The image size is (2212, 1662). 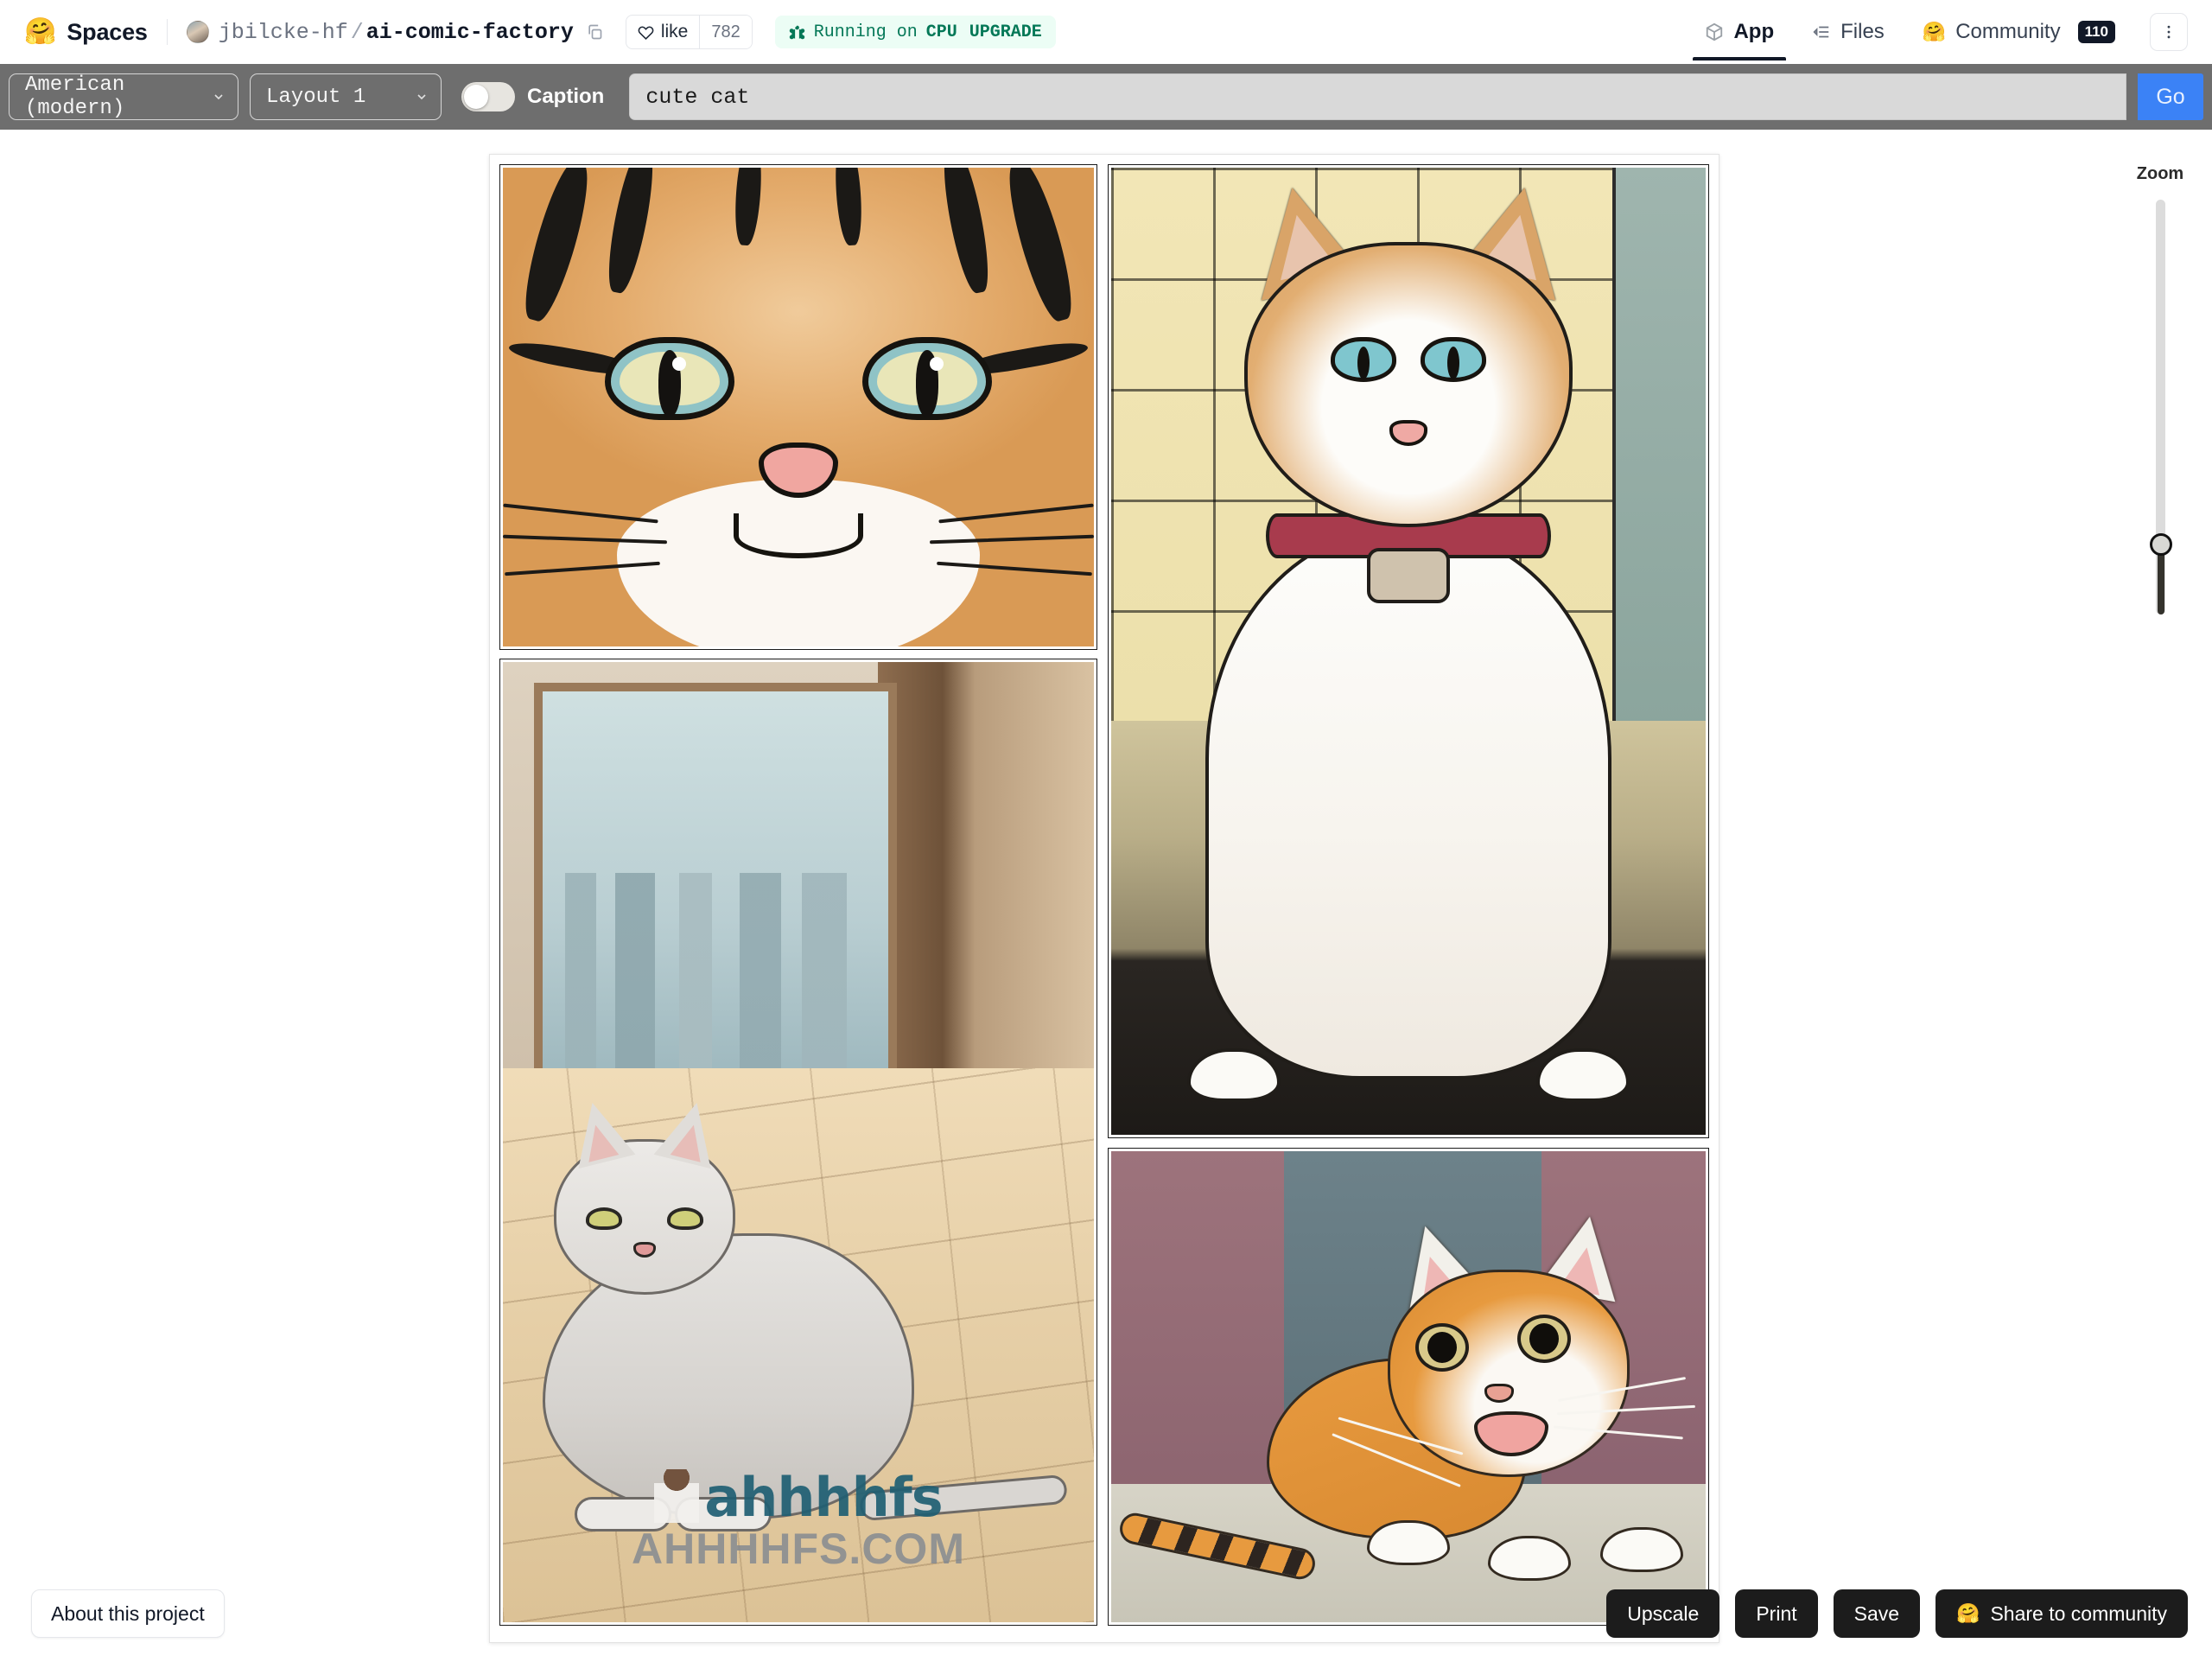 I want to click on header-divider, so click(x=167, y=32).